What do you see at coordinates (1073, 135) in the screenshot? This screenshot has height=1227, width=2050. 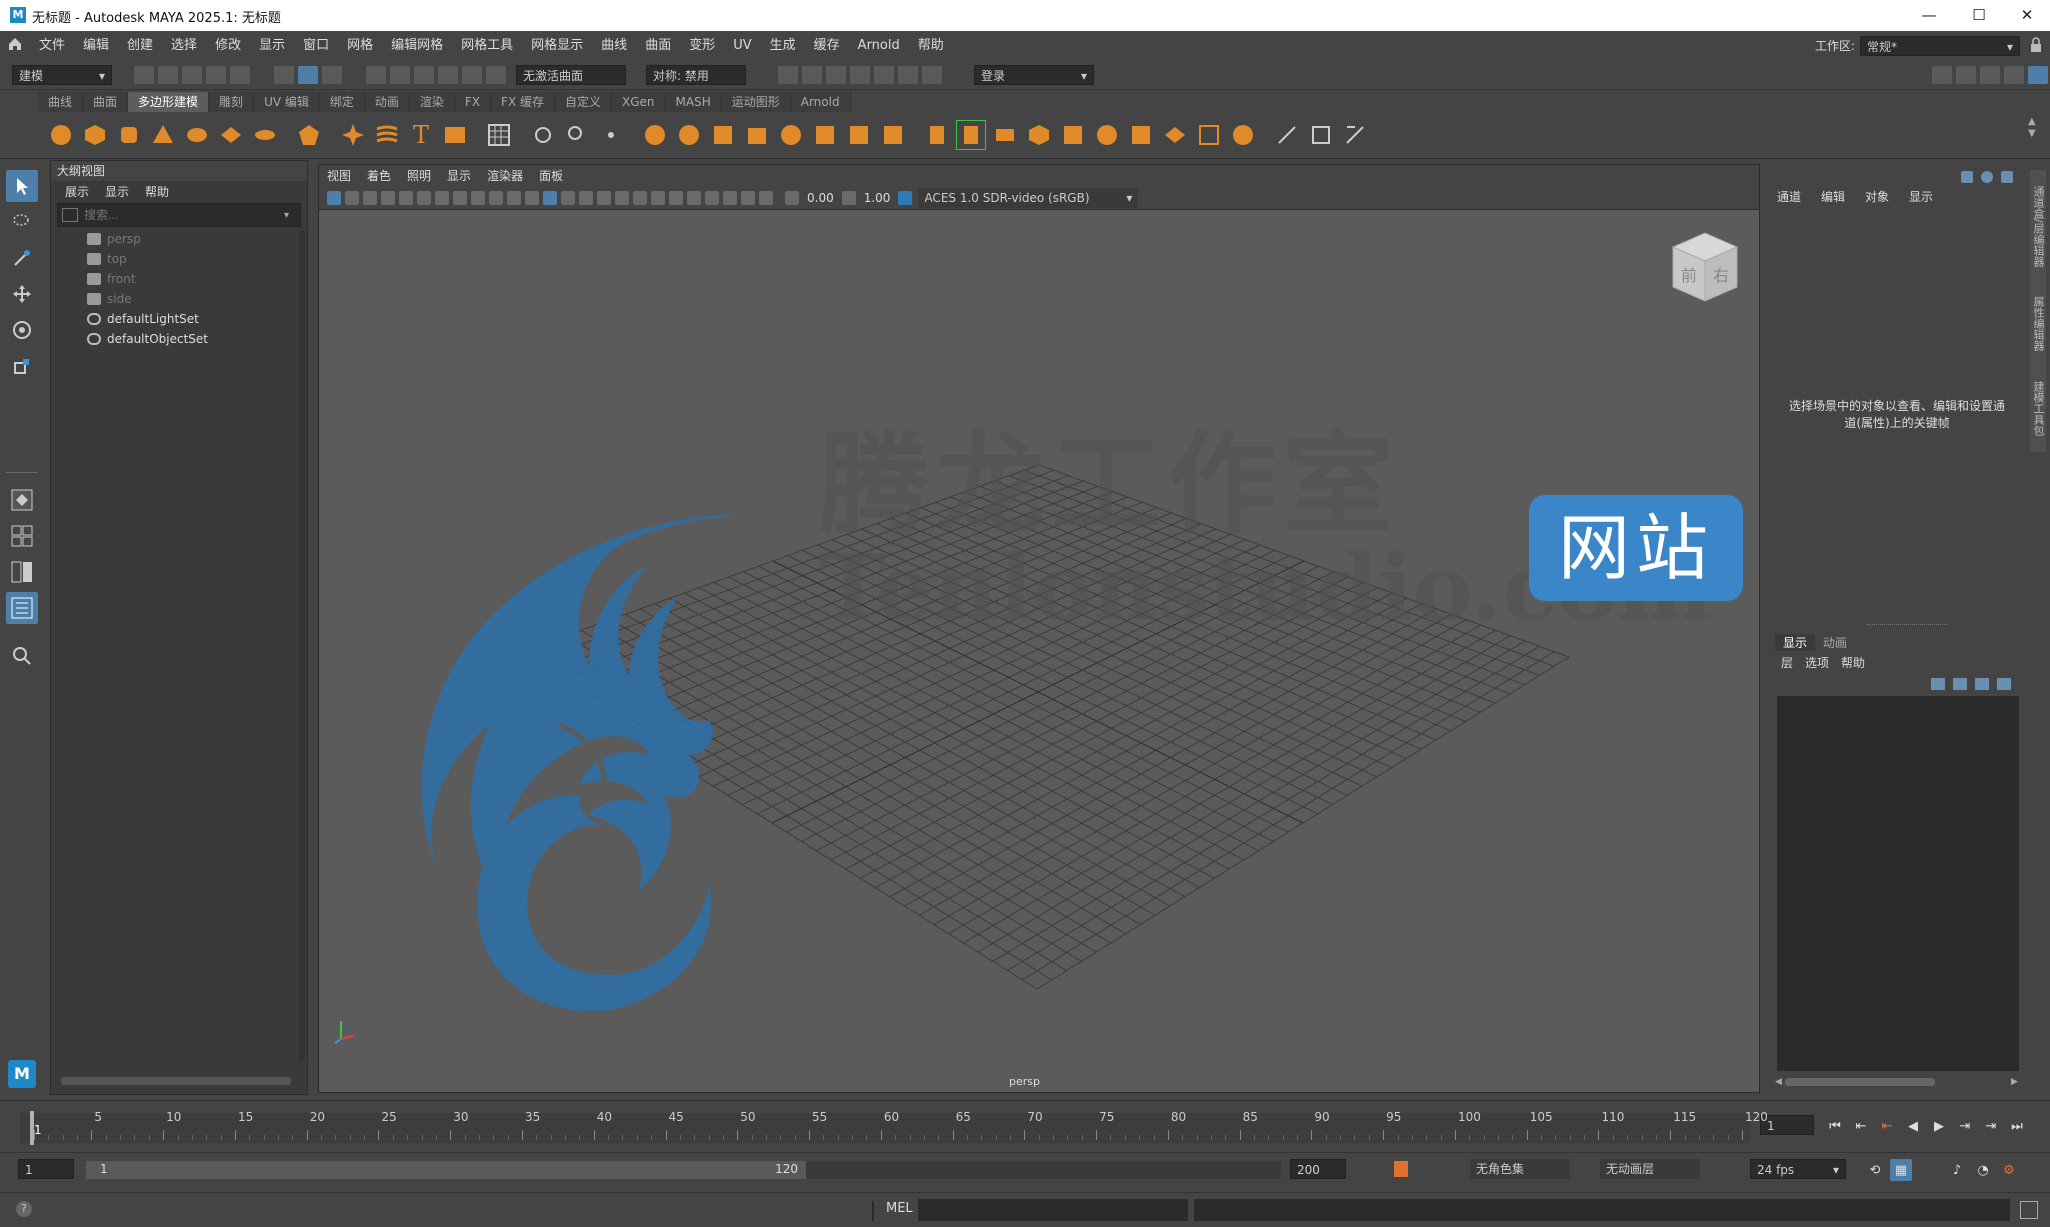 I see `fill-hole-icon` at bounding box center [1073, 135].